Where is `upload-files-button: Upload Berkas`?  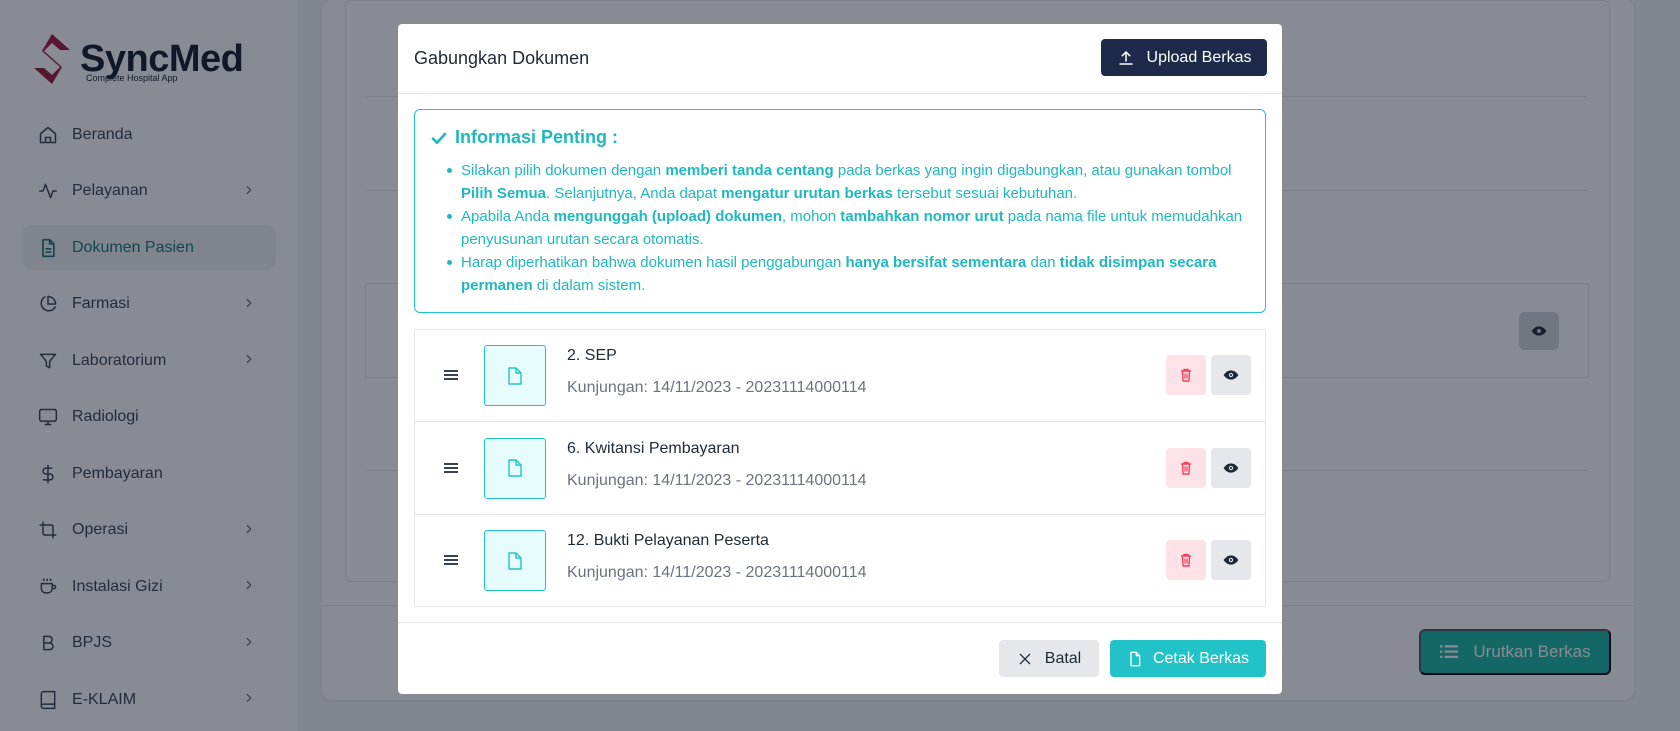 upload-files-button: Upload Berkas is located at coordinates (1184, 57).